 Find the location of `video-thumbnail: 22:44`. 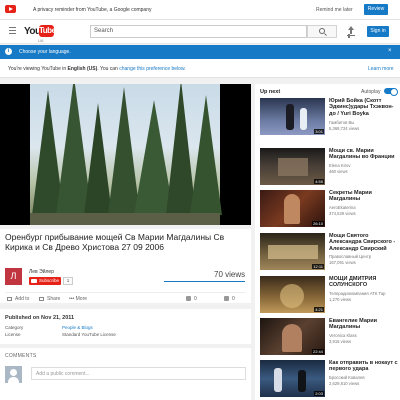

video-thumbnail: 22:44 is located at coordinates (292, 336).